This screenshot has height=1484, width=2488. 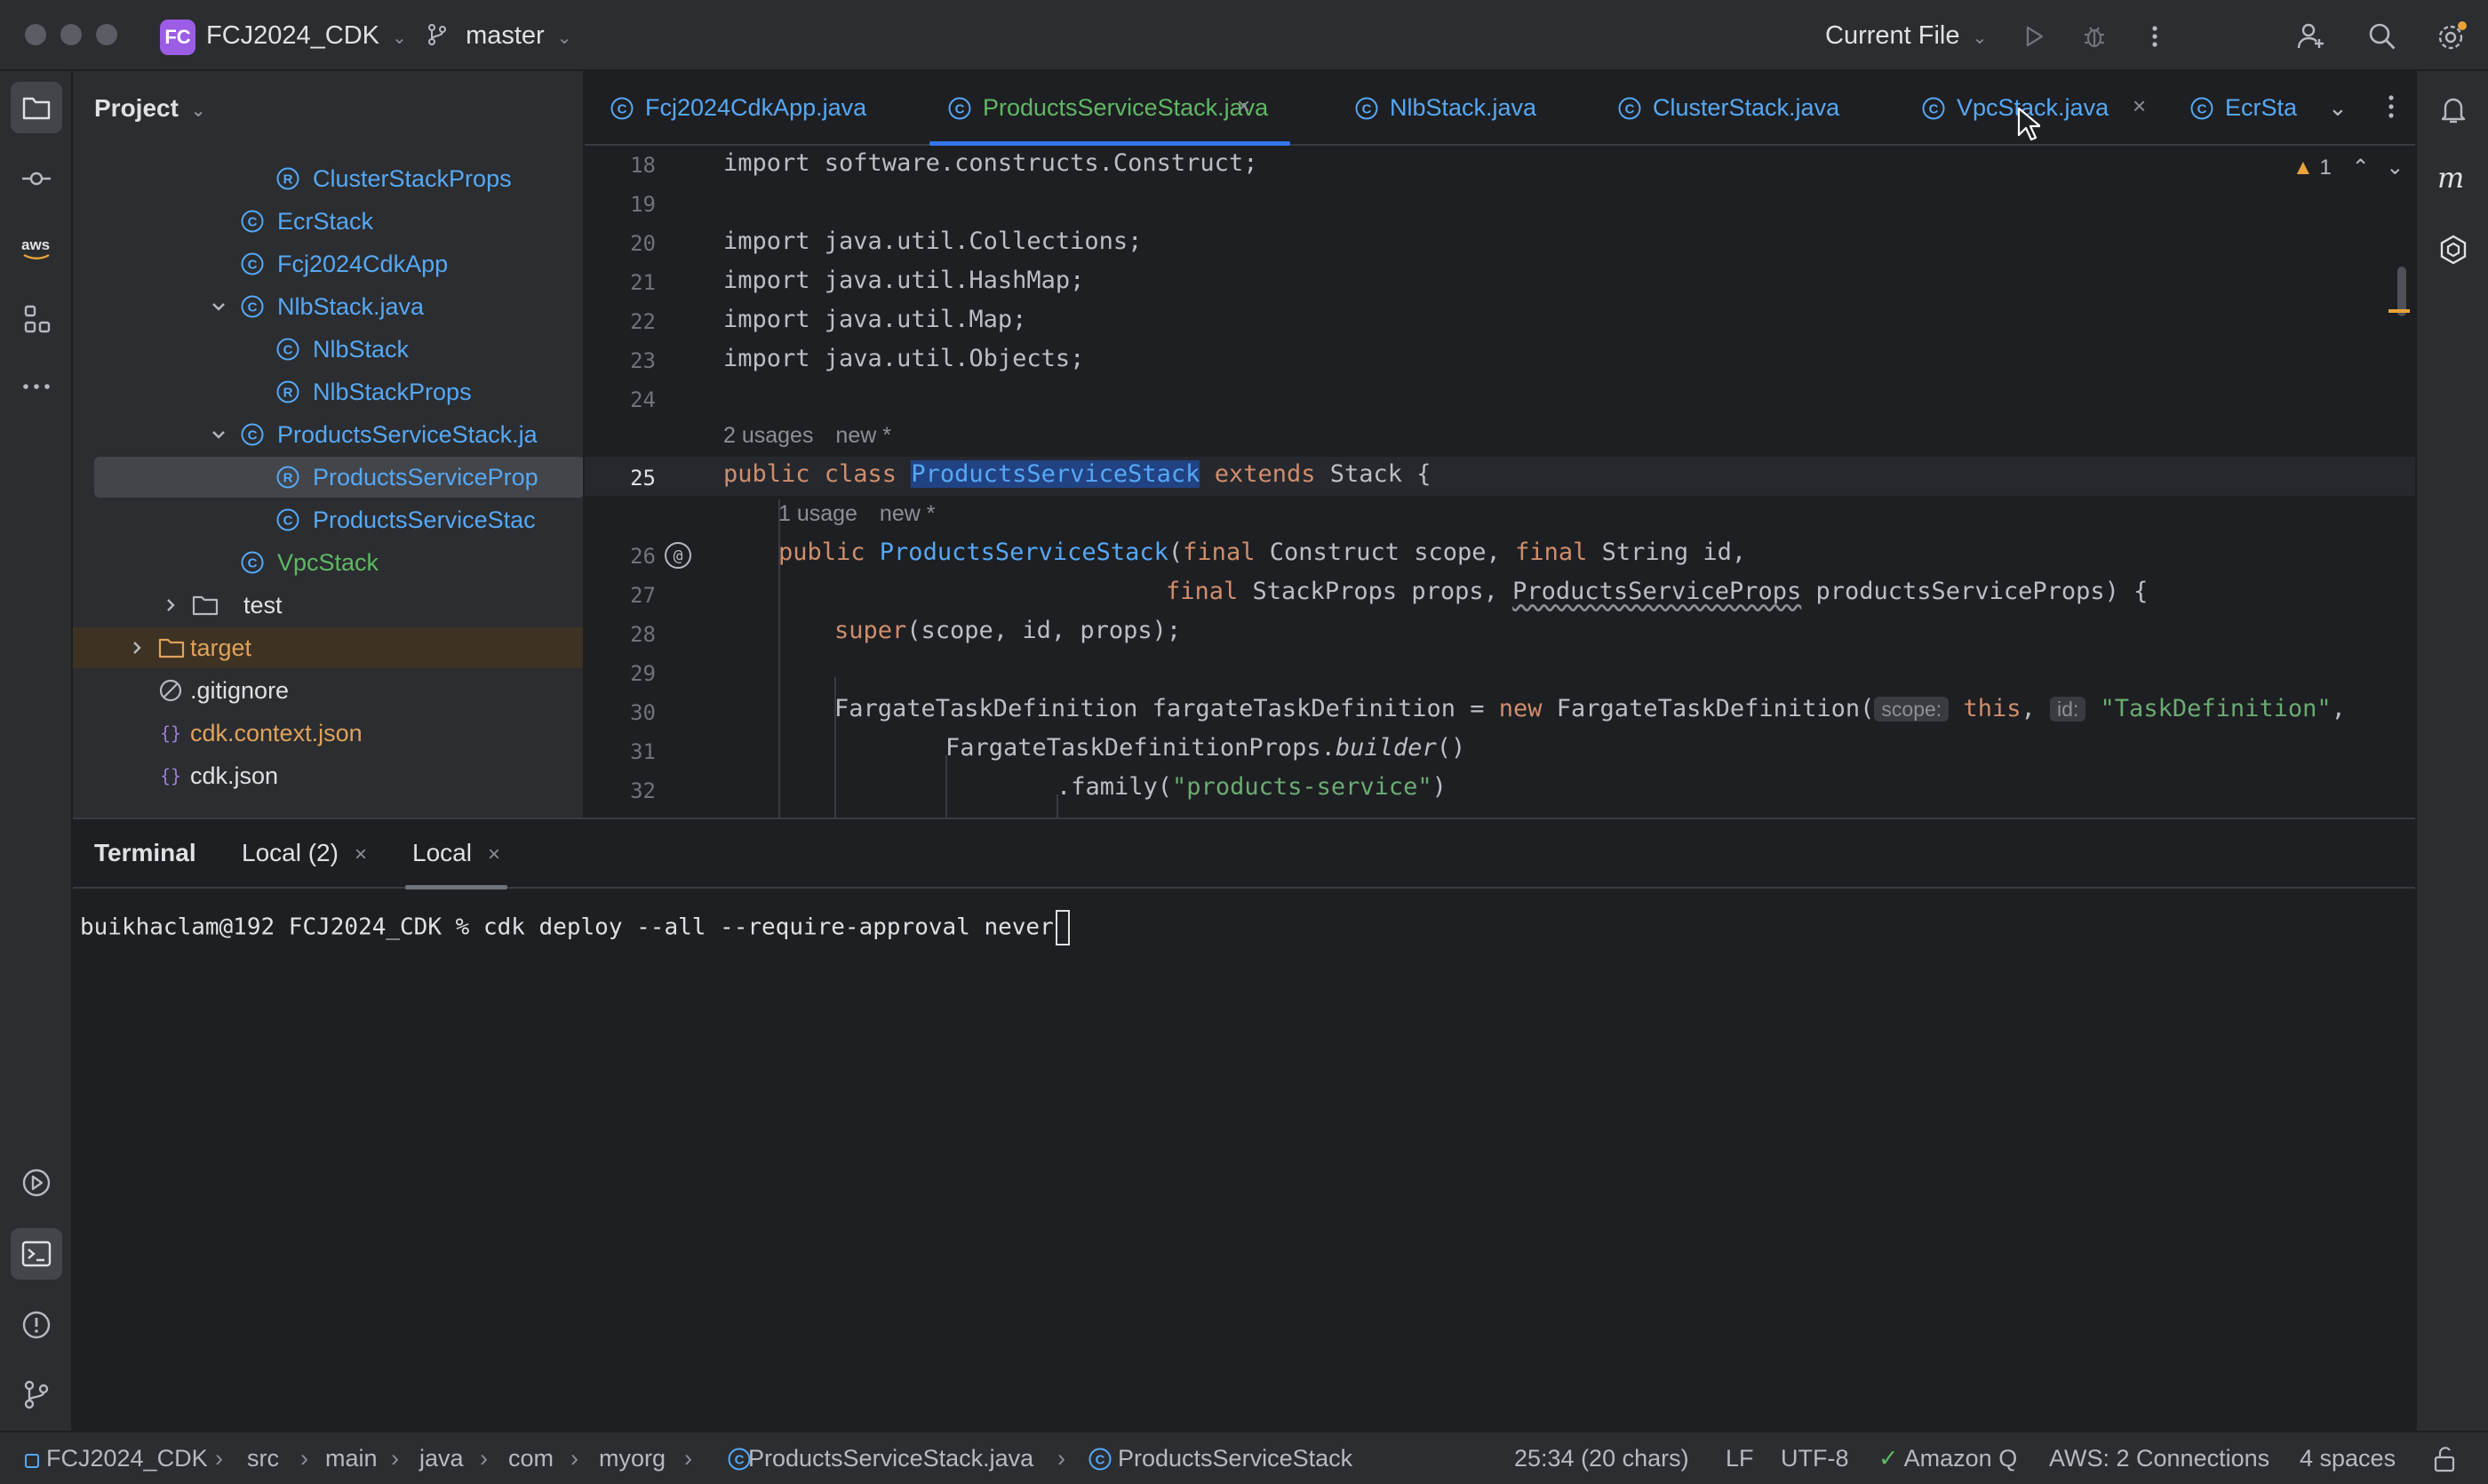 I want to click on breadcrumb-item: main, so click(x=351, y=1458).